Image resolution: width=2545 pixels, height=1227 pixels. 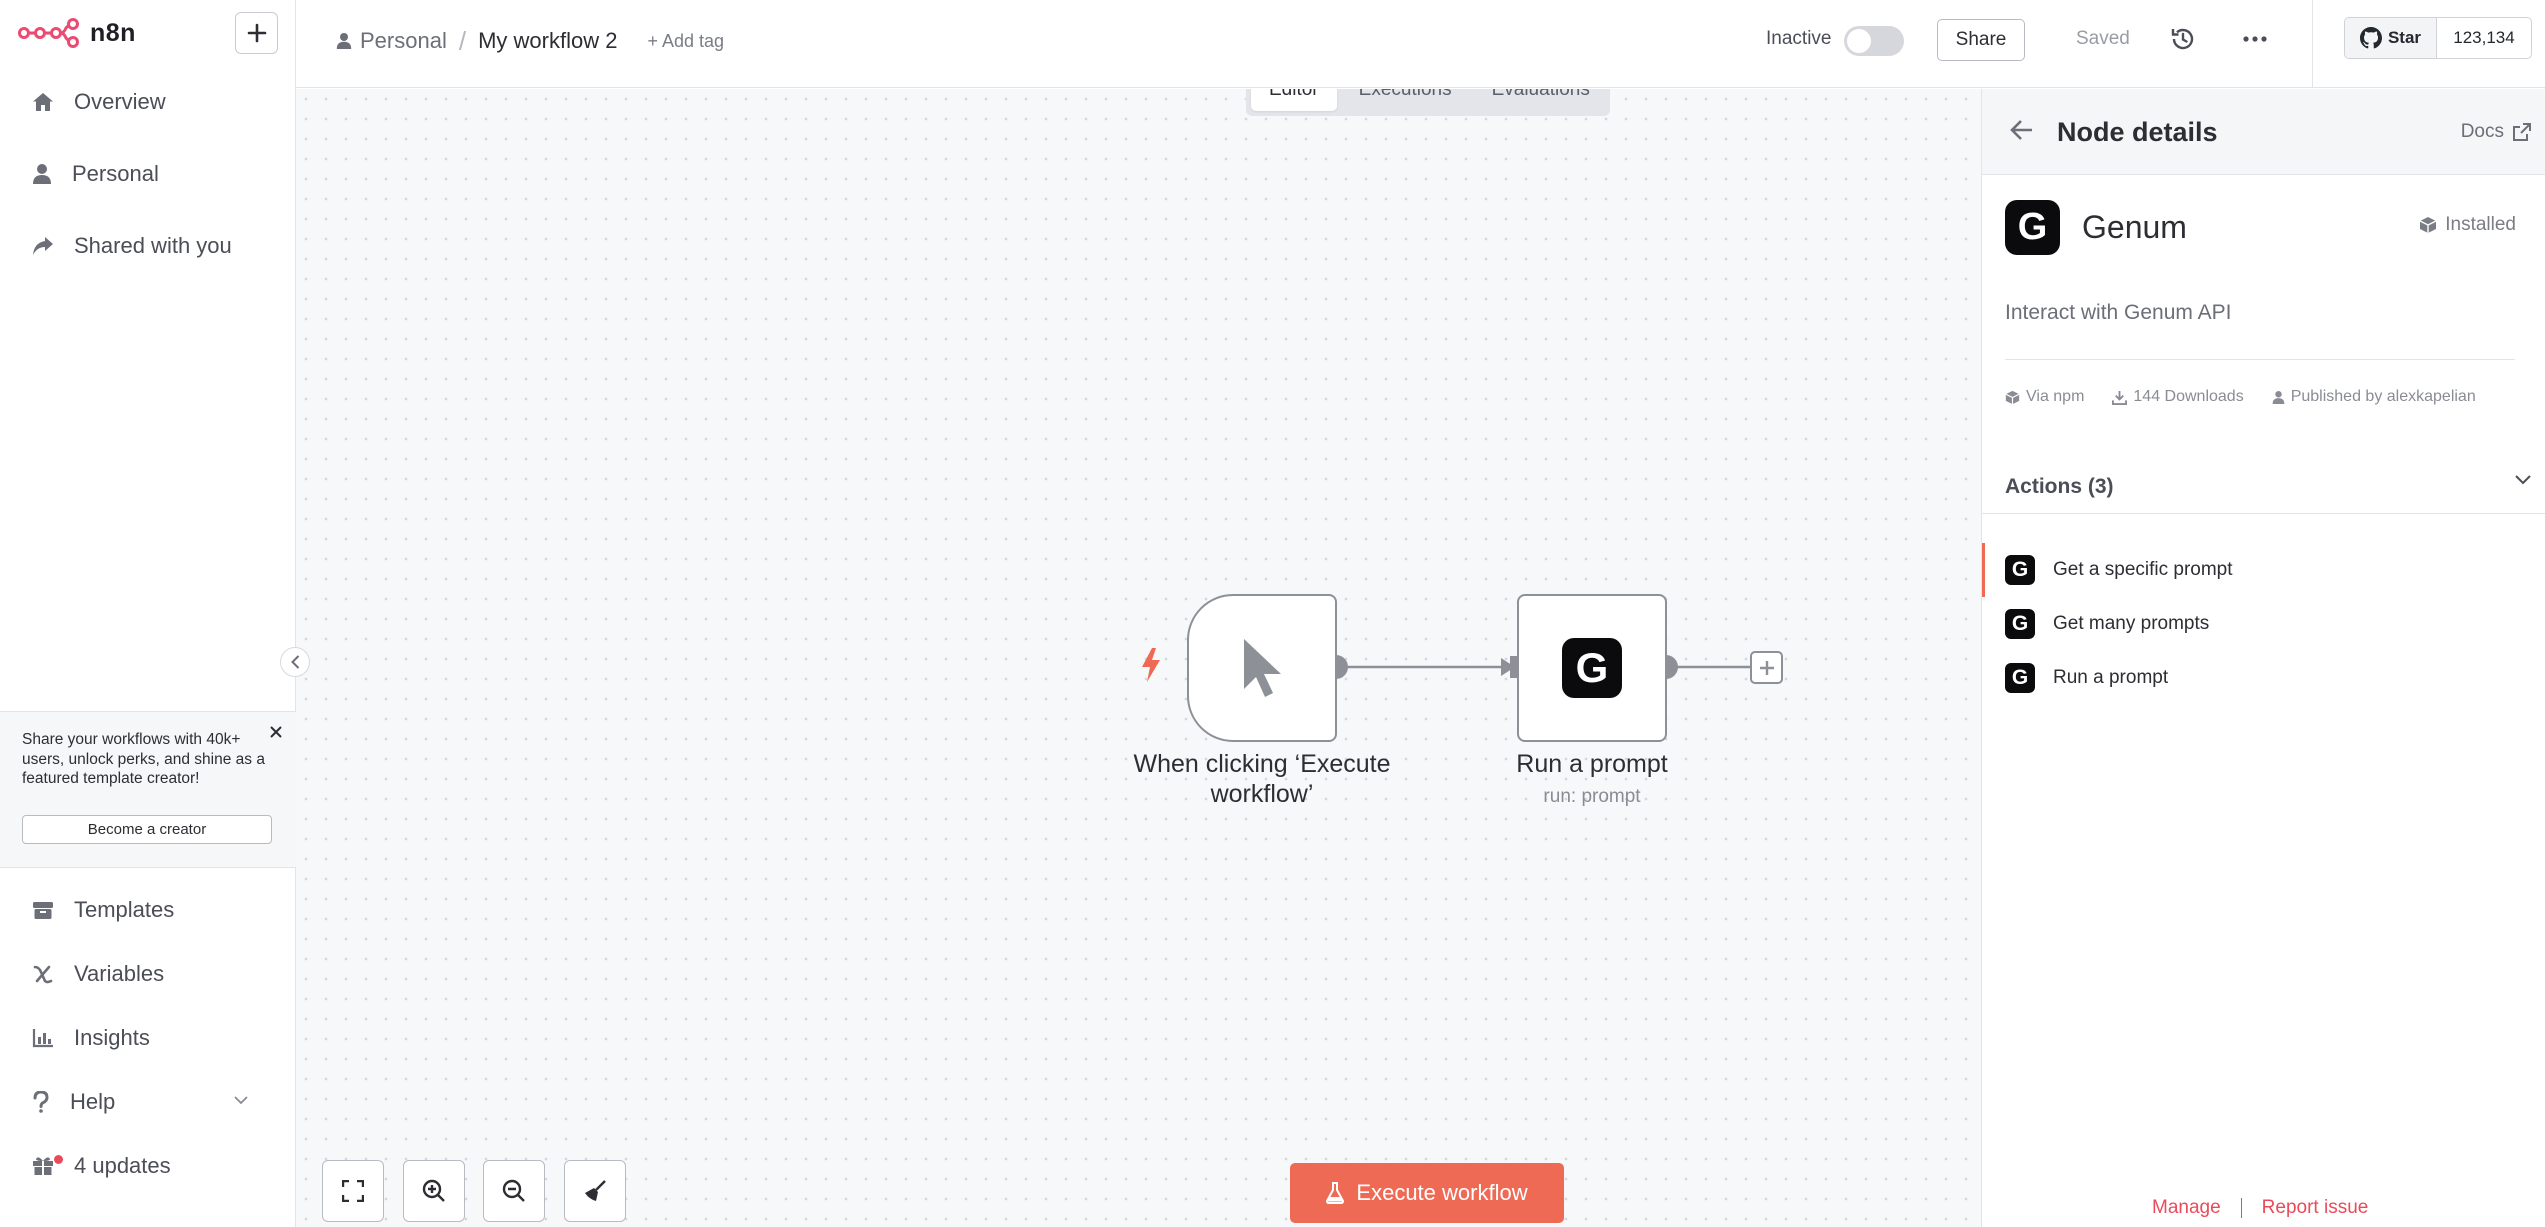 I want to click on help-icon, so click(x=41, y=1102).